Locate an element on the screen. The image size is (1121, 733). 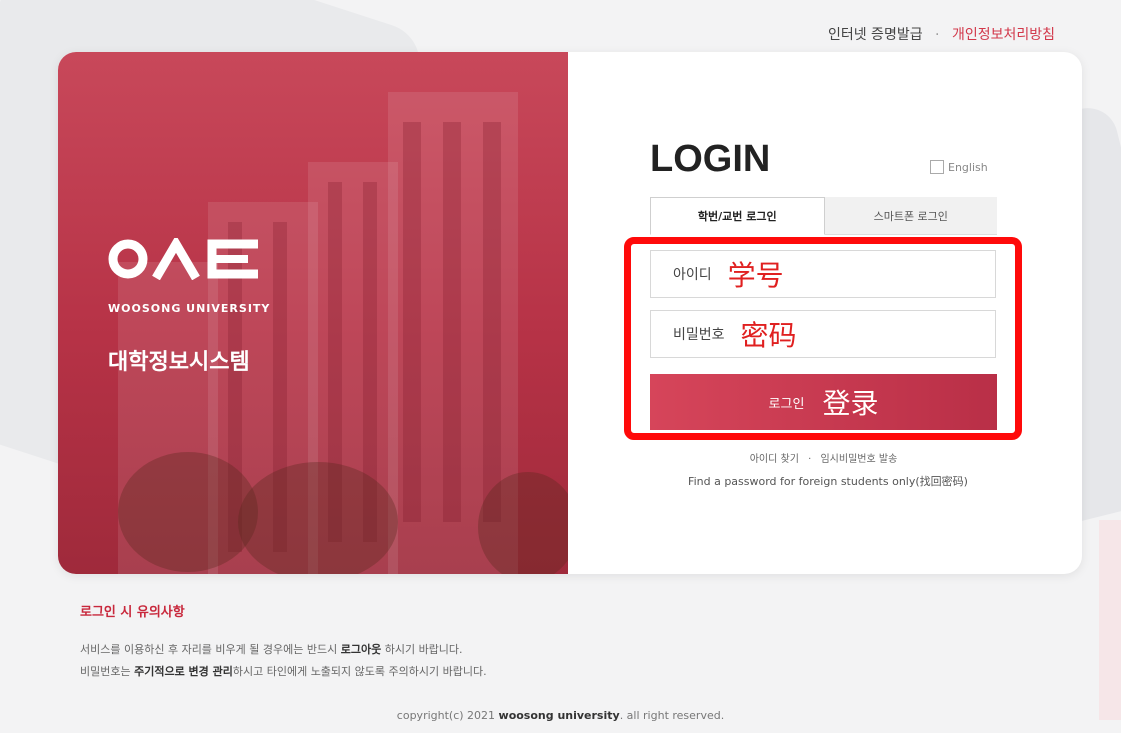
login-tabs: 학번/교번 로그인 스마트폰 로그인 is located at coordinates (823, 216).